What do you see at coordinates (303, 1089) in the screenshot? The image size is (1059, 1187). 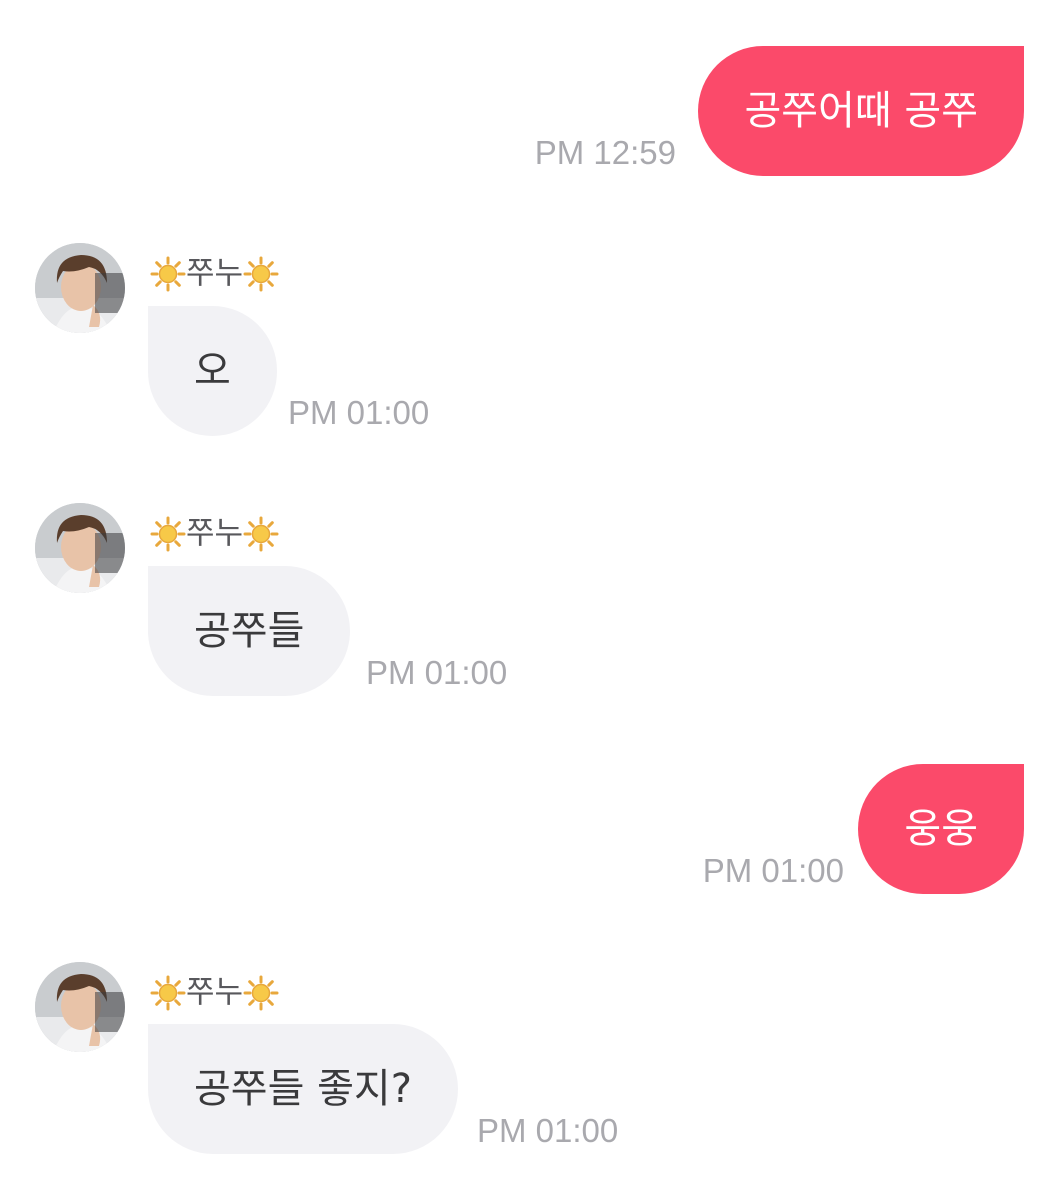 I see `incoming-message-bubble: 공쭈들 좋지?` at bounding box center [303, 1089].